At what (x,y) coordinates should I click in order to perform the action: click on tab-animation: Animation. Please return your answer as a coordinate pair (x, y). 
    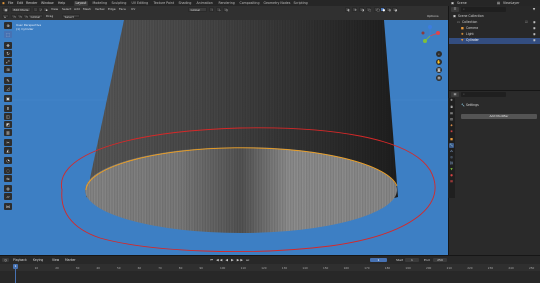
    Looking at the image, I should click on (204, 3).